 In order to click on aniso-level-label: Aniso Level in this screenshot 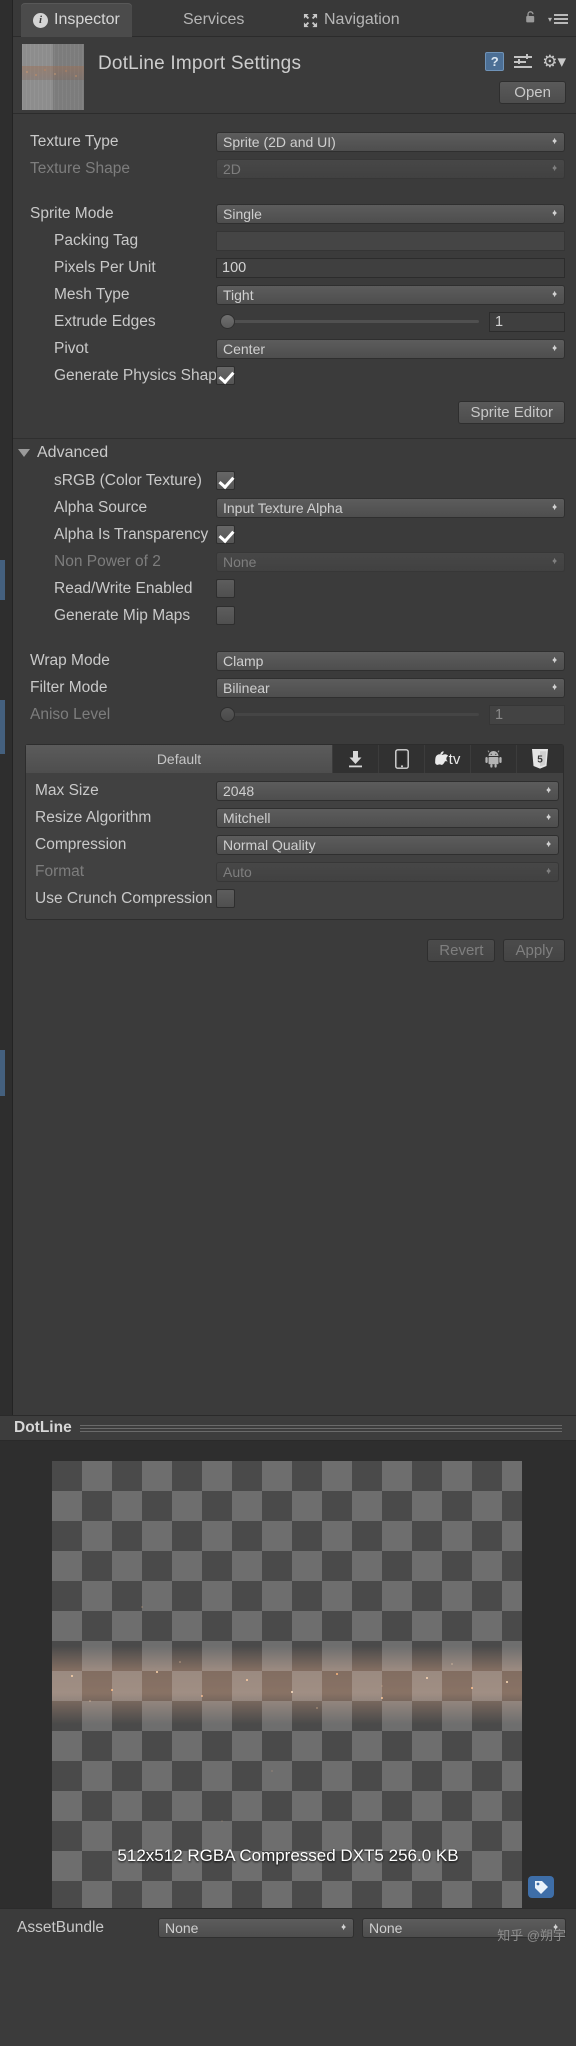, I will do `click(70, 714)`.